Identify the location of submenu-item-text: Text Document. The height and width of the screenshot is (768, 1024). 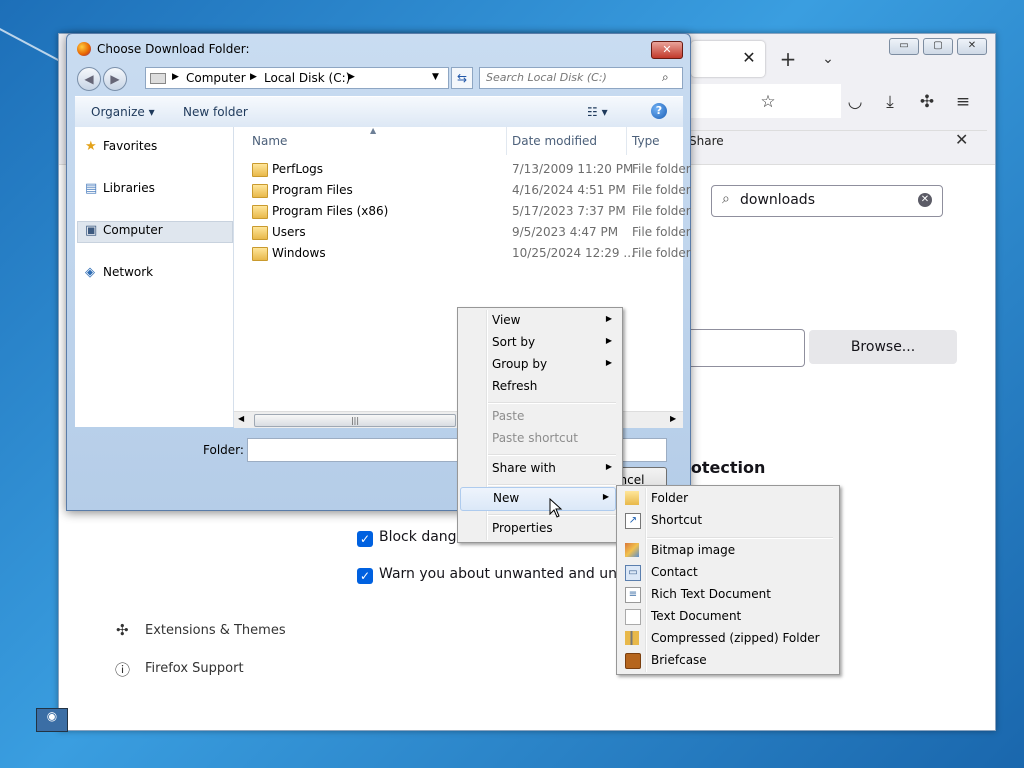
(727, 617).